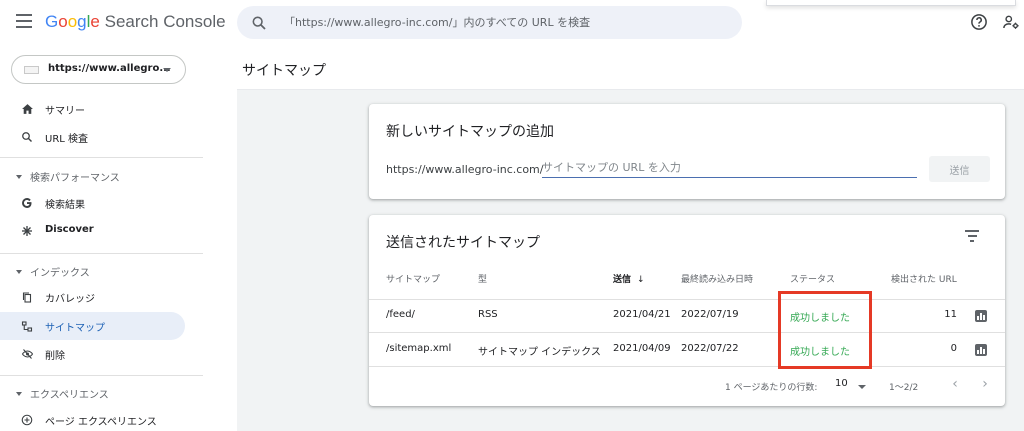 The height and width of the screenshot is (431, 1024). I want to click on help-icon, so click(979, 22).